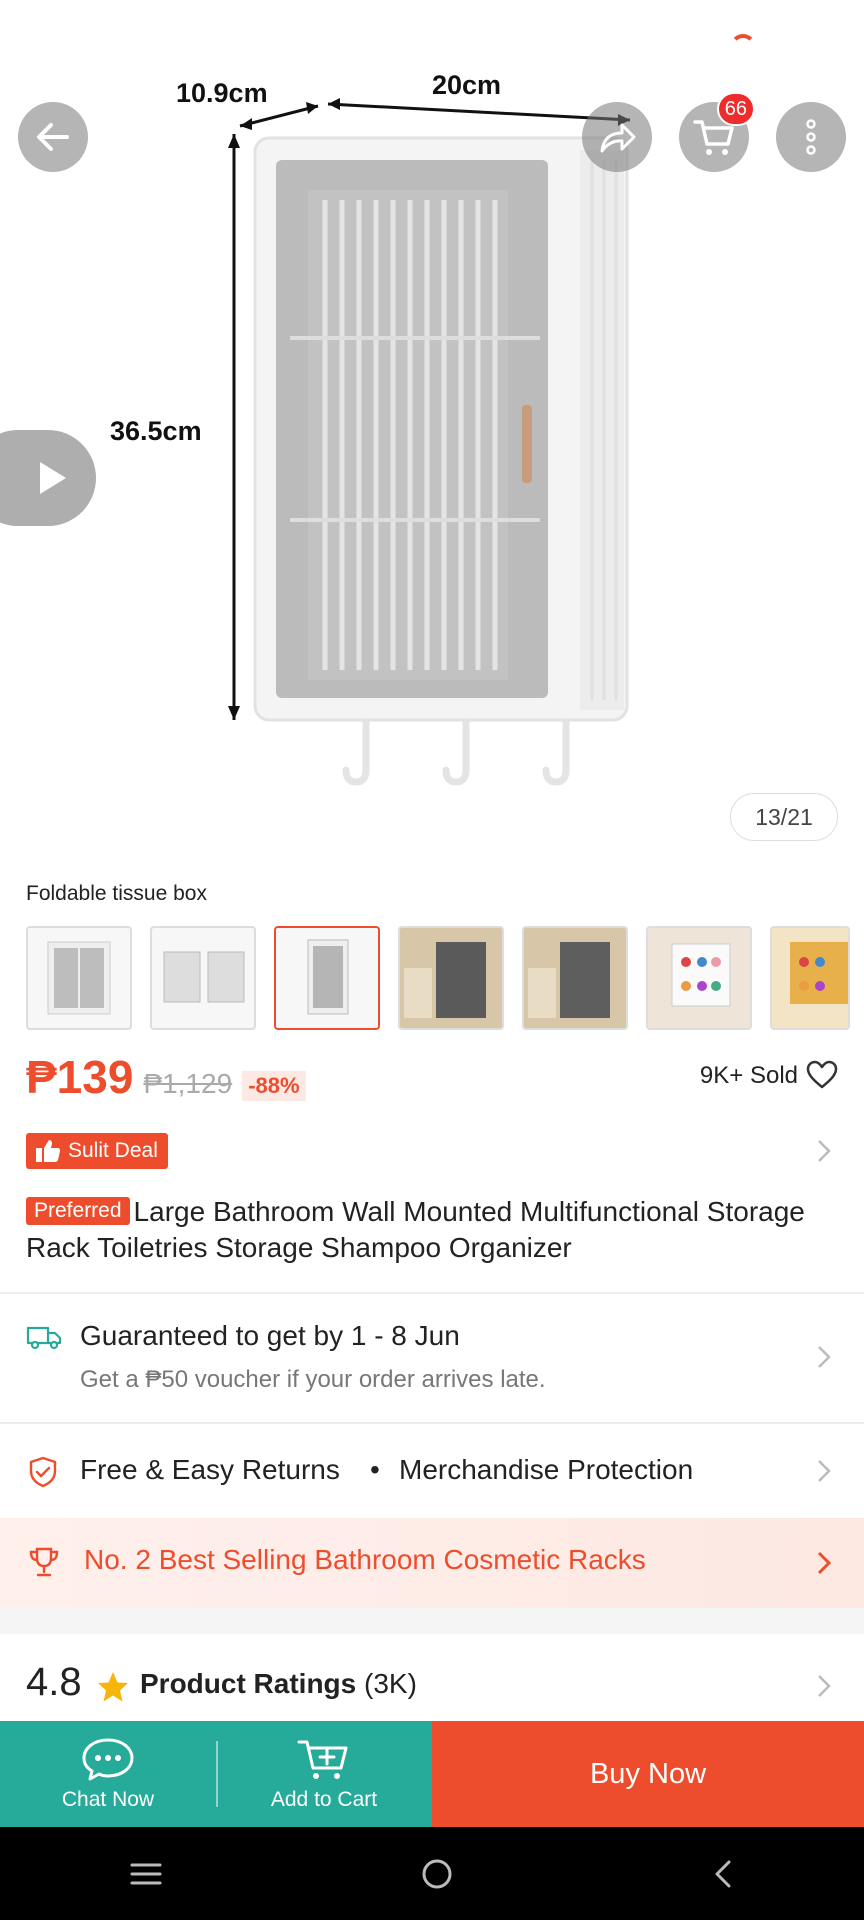  What do you see at coordinates (146, 1874) in the screenshot?
I see `recent-apps-icon` at bounding box center [146, 1874].